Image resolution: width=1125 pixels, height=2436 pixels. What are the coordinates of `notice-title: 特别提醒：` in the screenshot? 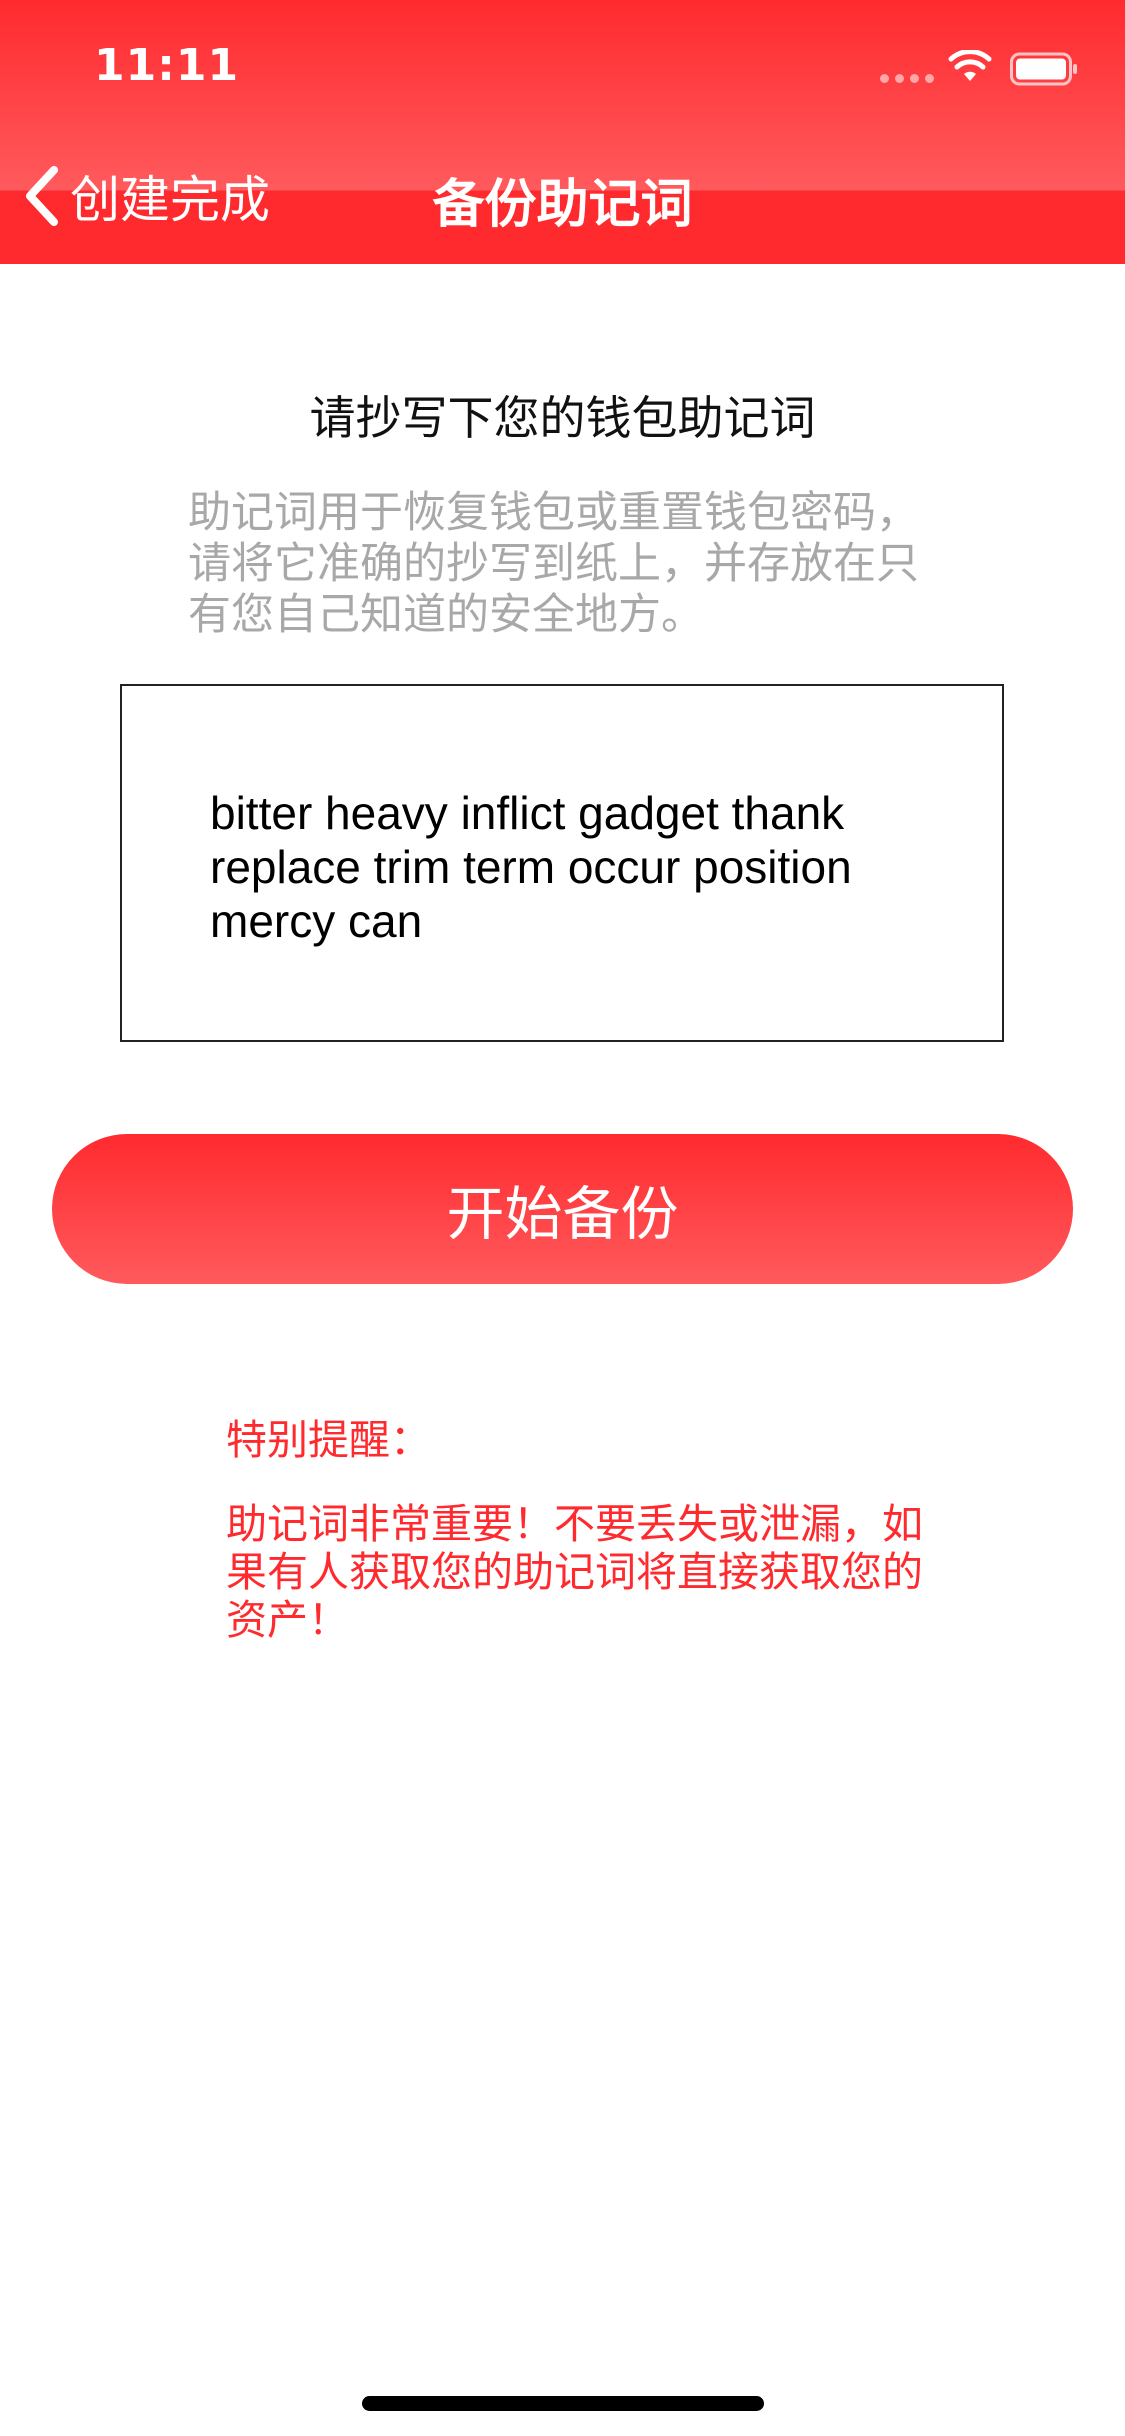 It's located at (328, 1440).